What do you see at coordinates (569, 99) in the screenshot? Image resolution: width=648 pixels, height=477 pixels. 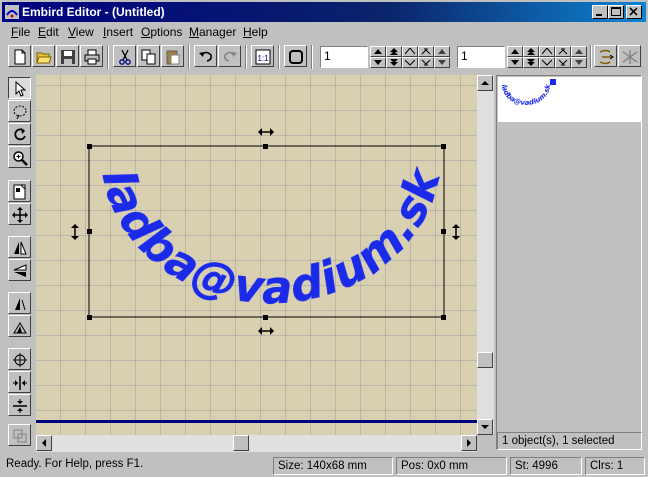 I see `object-thumbnail: ladba@vadium.sk` at bounding box center [569, 99].